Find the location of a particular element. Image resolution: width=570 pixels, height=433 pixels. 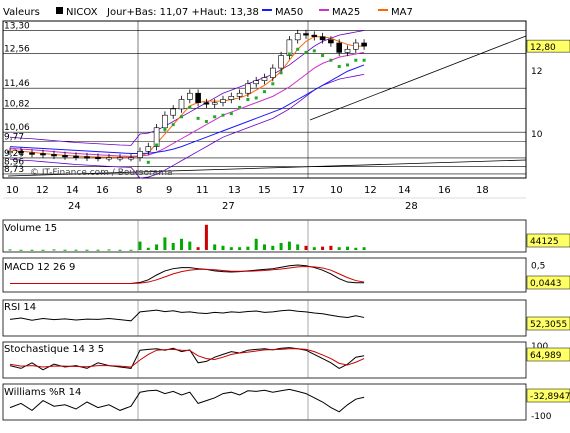

trend-line-upper is located at coordinates (418, 78).